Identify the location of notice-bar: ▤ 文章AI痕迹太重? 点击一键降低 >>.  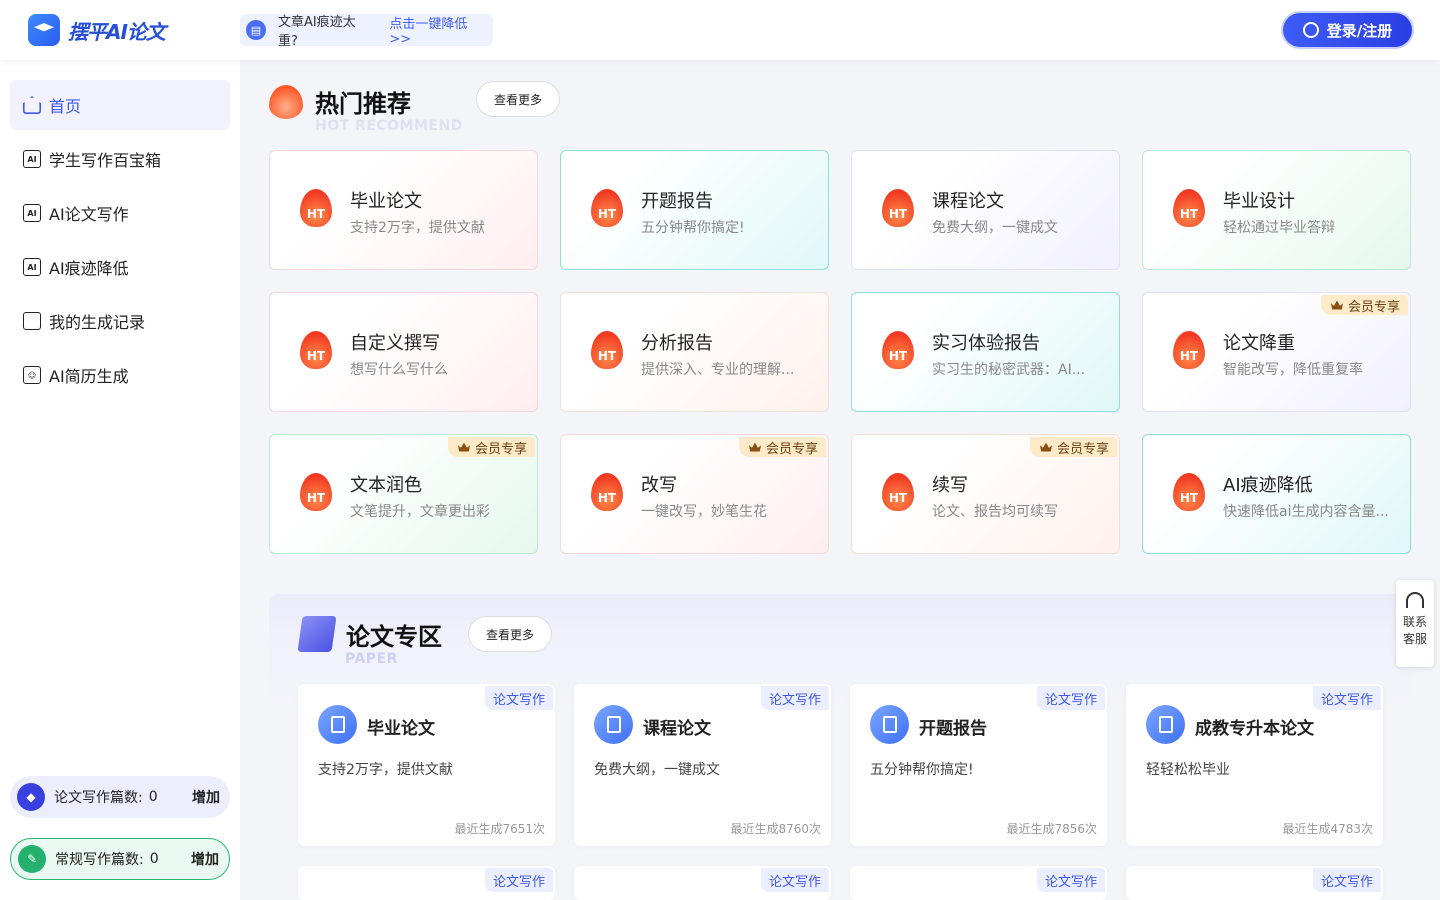
(366, 31).